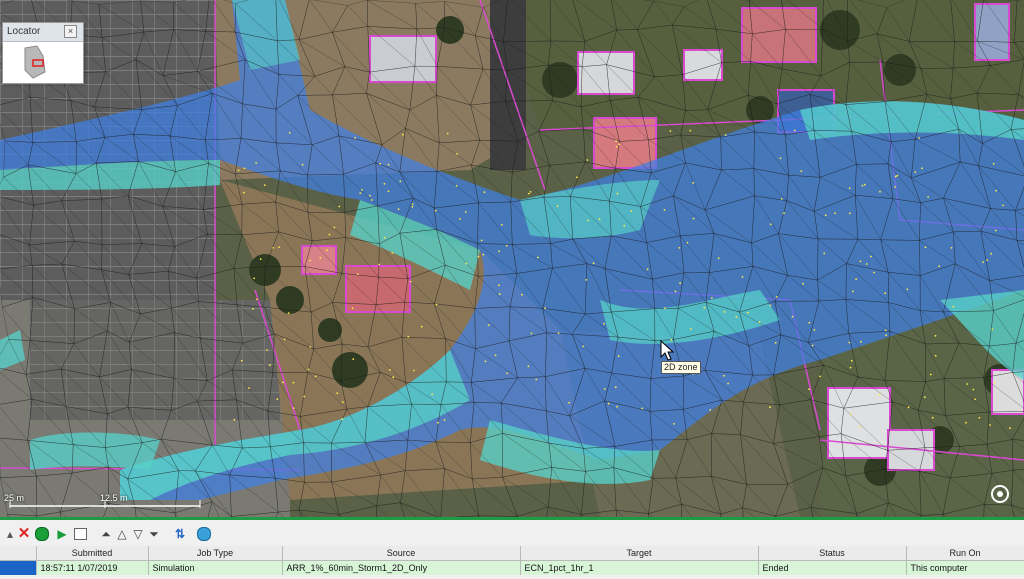  Describe the element at coordinates (832, 553) in the screenshot. I see `column-header-status: Status` at that location.